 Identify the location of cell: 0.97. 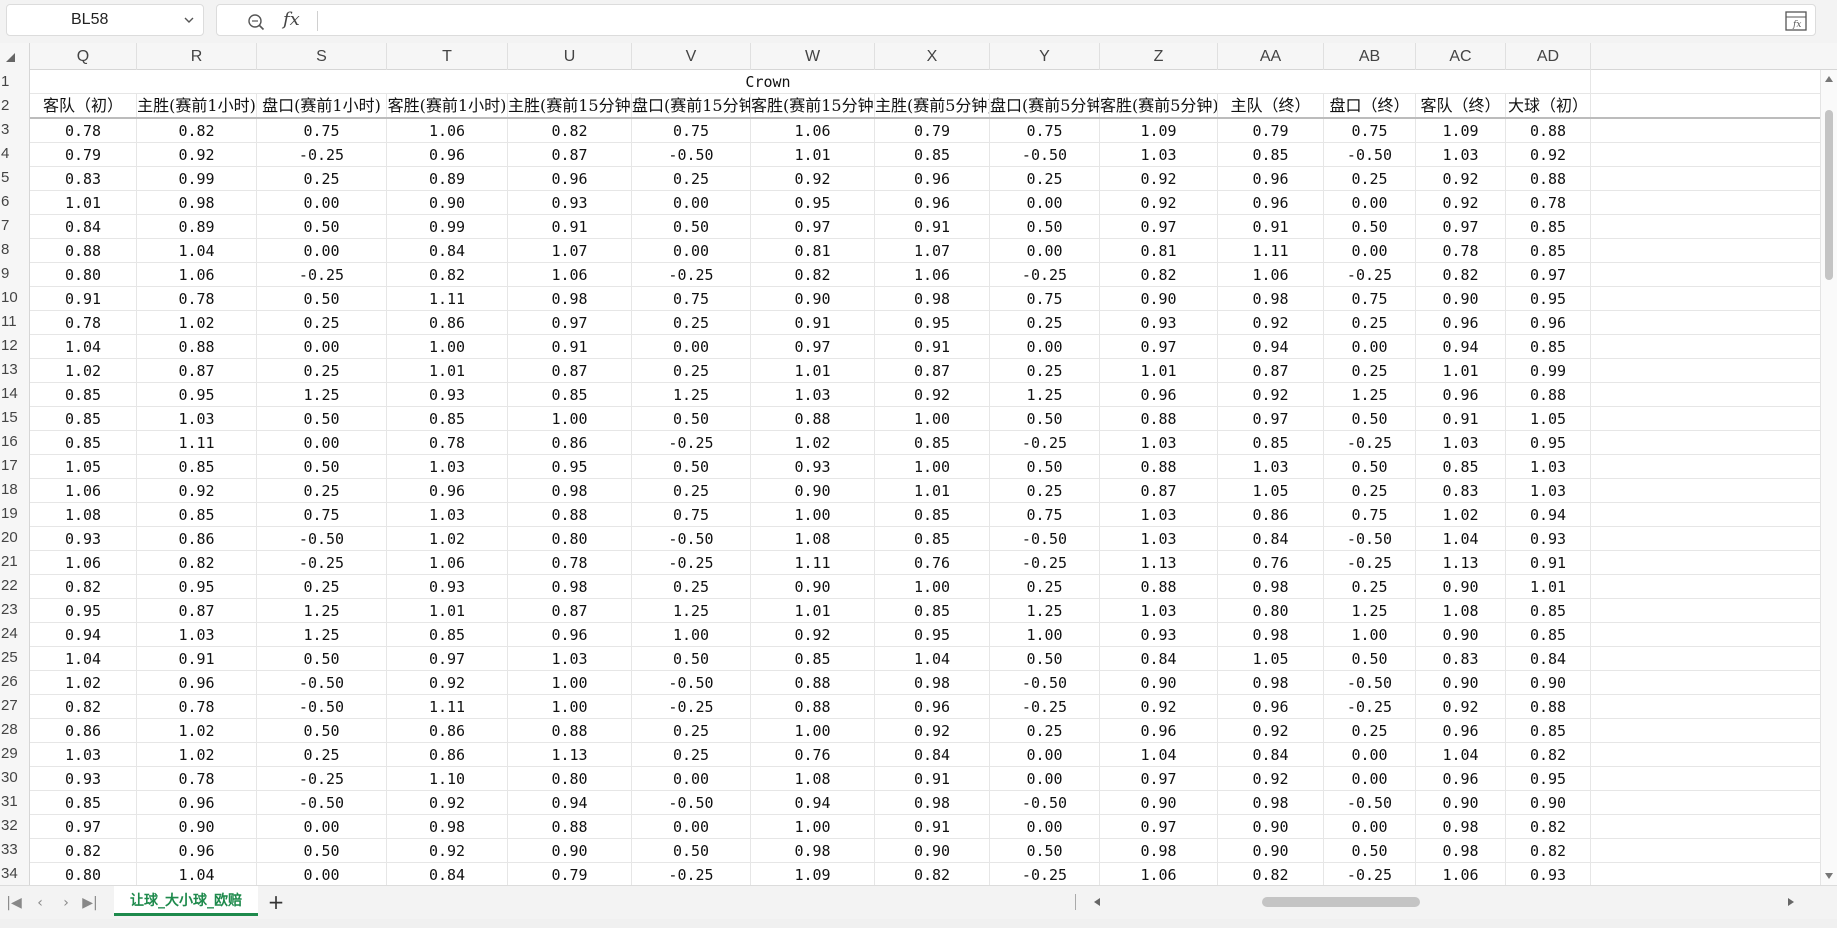
(447, 659).